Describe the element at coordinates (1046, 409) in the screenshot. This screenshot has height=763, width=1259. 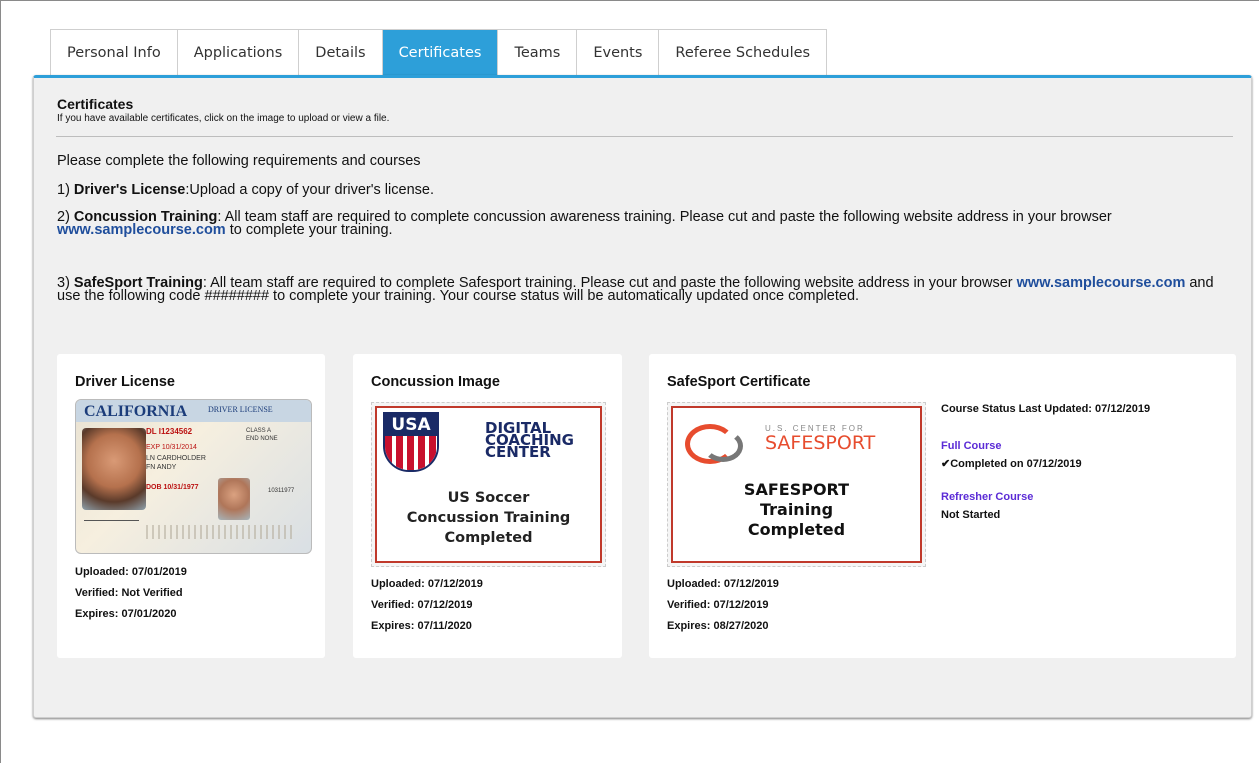
I see `course-status-updated: Course Status Last Updated: 07/12/2019` at that location.